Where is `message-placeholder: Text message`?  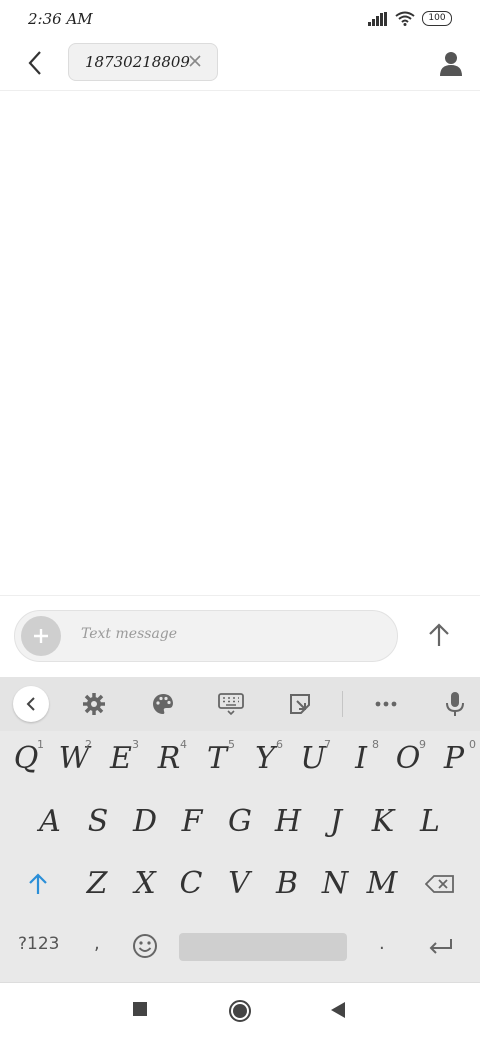
message-placeholder: Text message is located at coordinates (129, 634).